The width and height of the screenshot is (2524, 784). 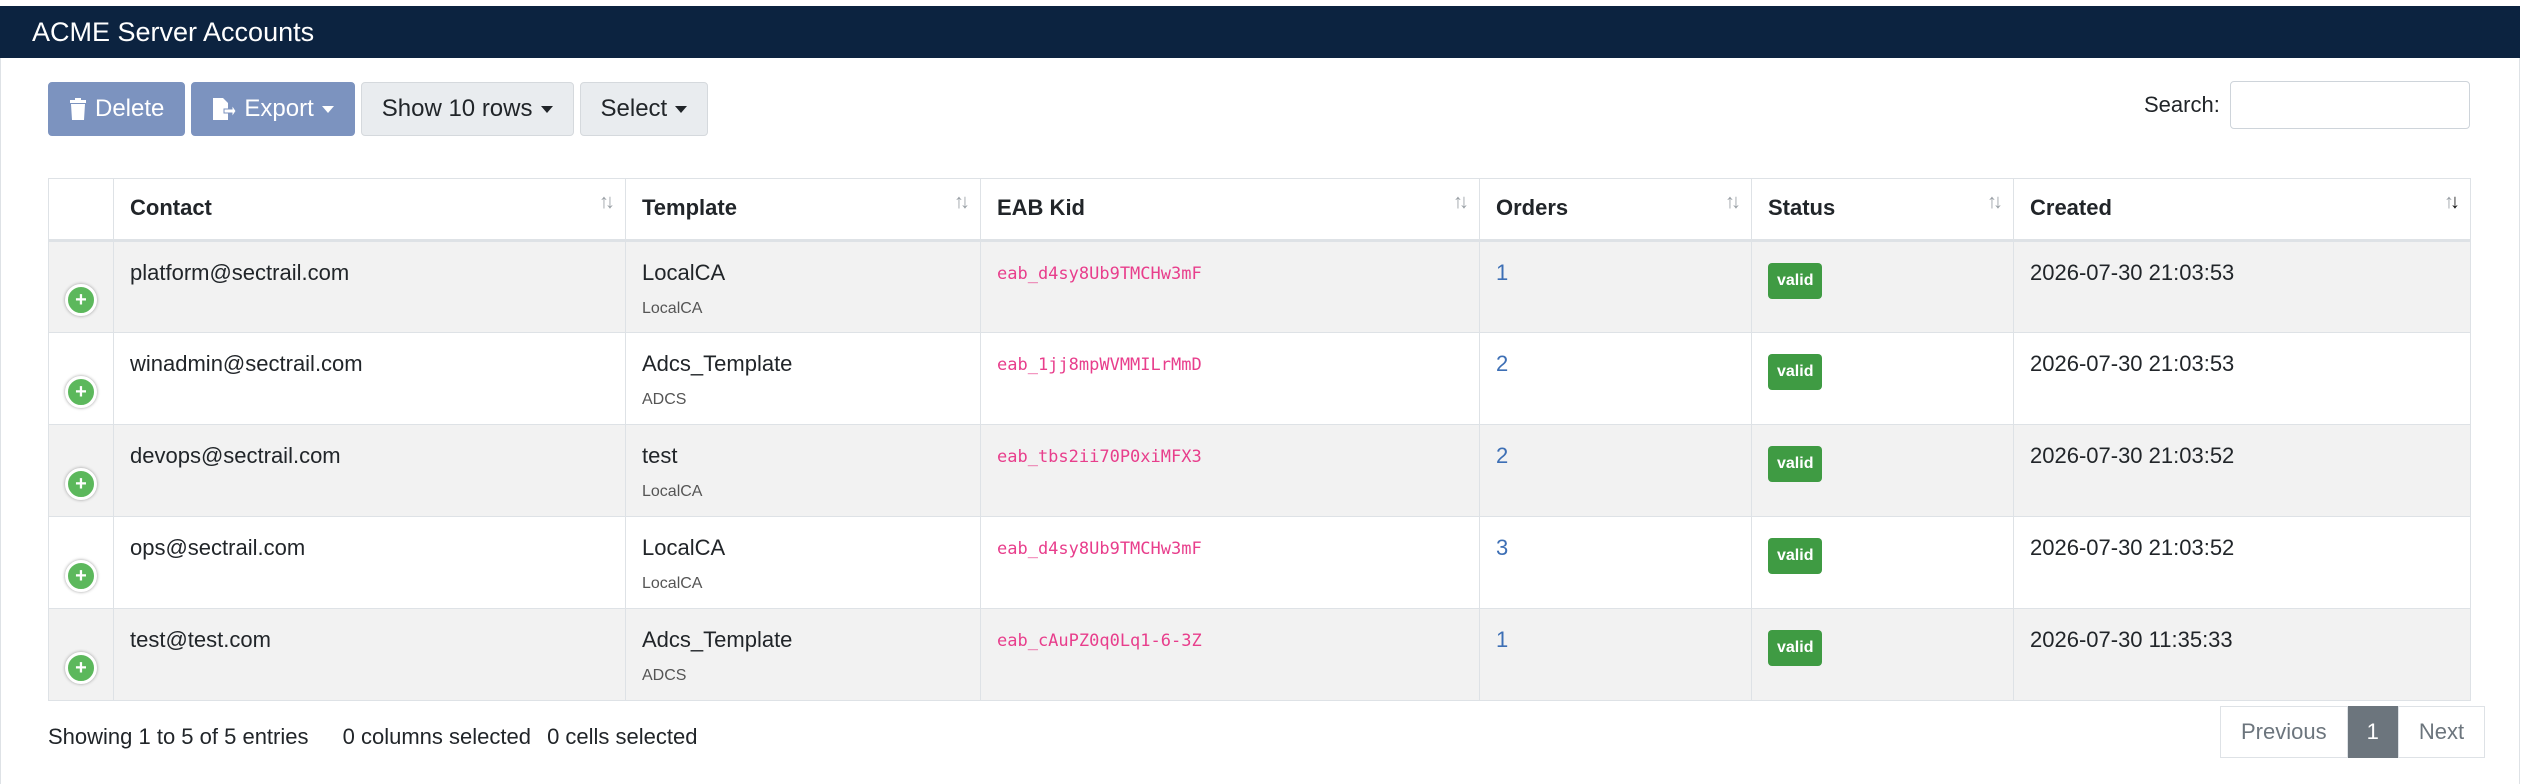 I want to click on eab-kid-code: eab_1jj8mpWVMMILrMmD, so click(x=1099, y=365).